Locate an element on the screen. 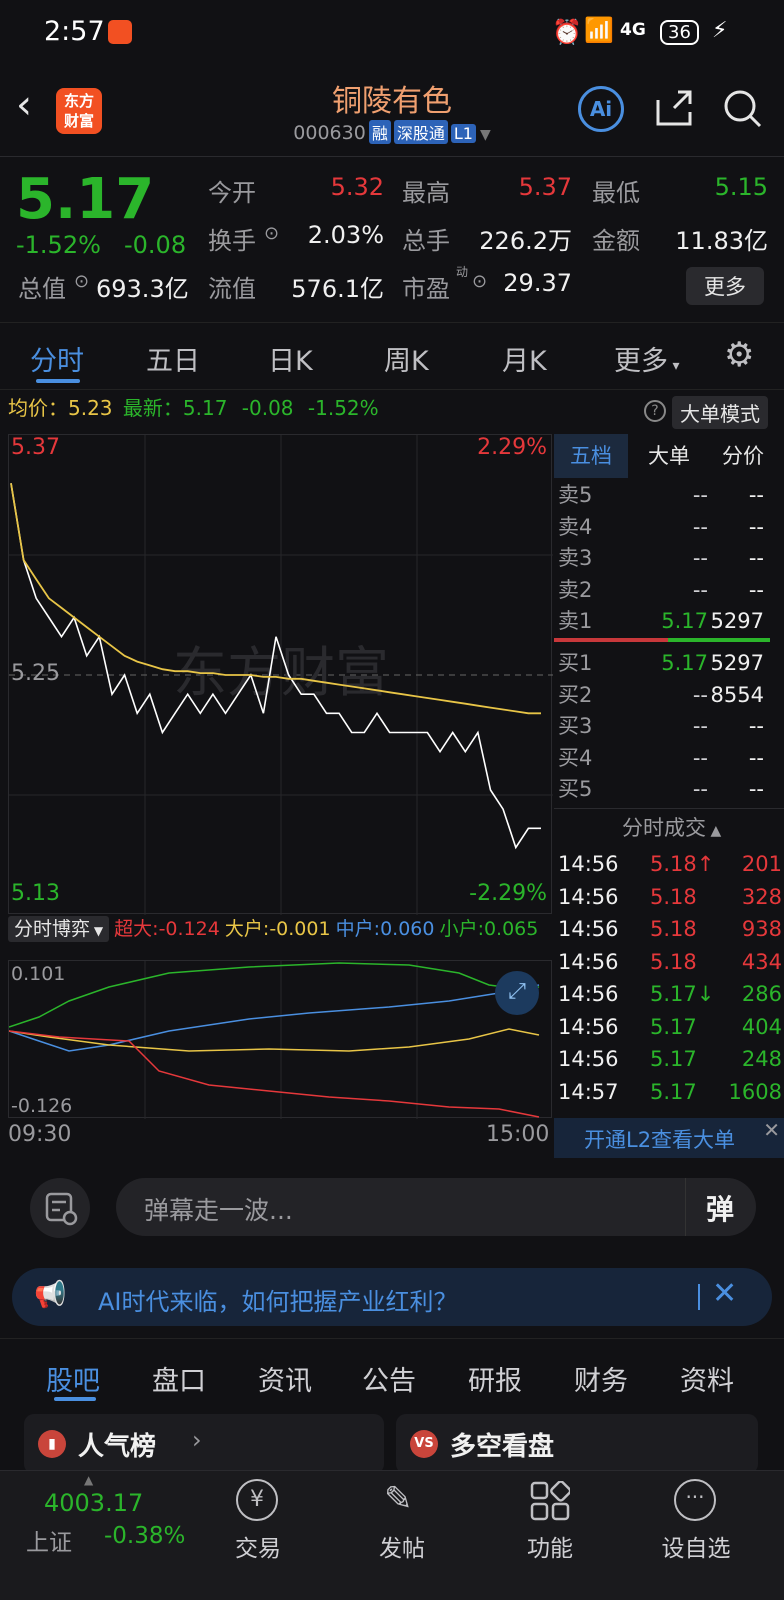 This screenshot has height=1600, width=784. tab-daily-k: 日K is located at coordinates (290, 358).